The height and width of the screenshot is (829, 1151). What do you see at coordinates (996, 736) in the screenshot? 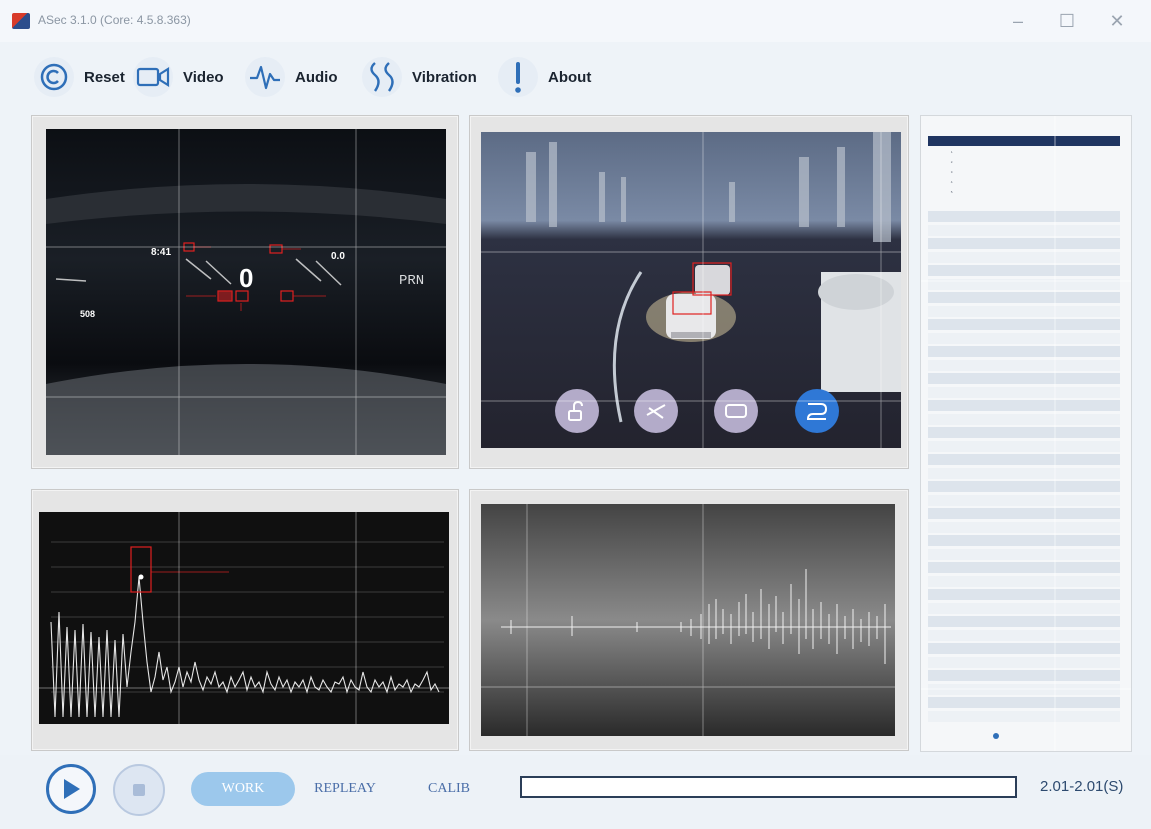
I see `page-indicator` at bounding box center [996, 736].